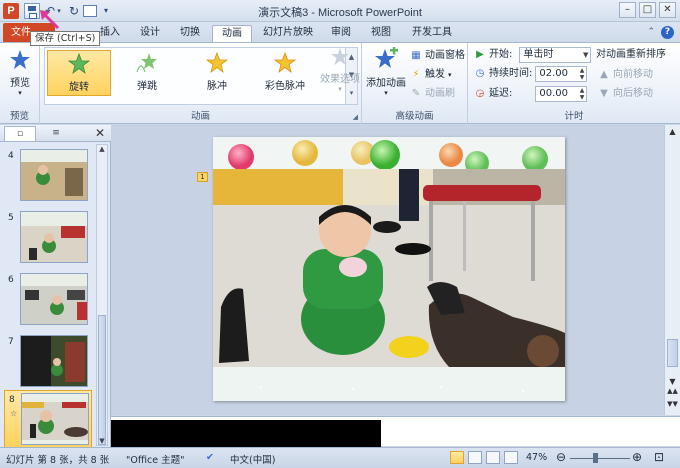 The height and width of the screenshot is (468, 680). Describe the element at coordinates (431, 75) in the screenshot. I see `trigger-button: ⚡ 触发 ▾` at that location.